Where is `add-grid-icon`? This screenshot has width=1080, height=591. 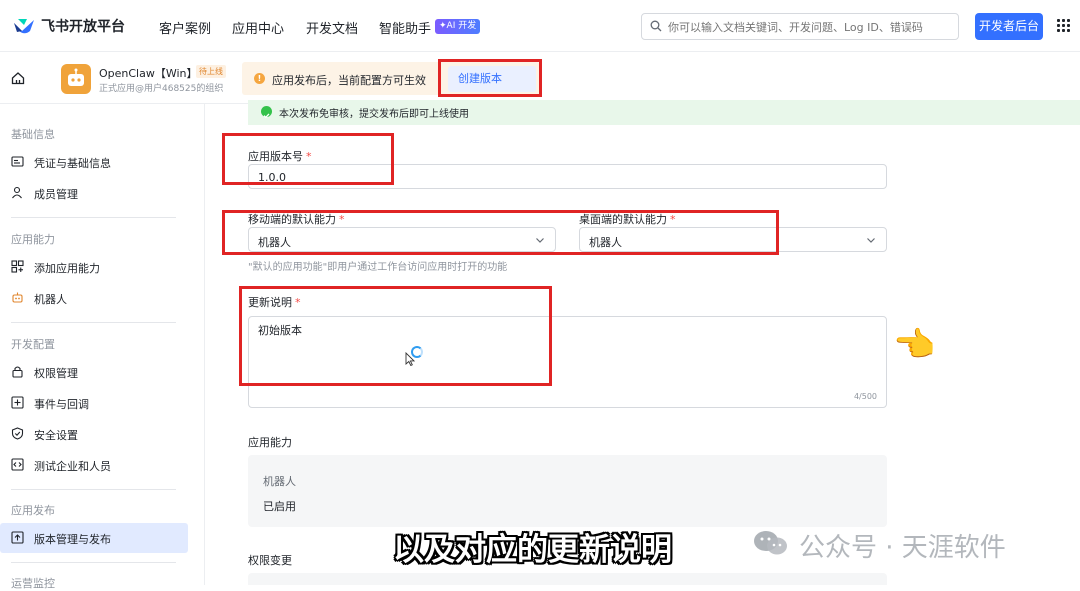 add-grid-icon is located at coordinates (17, 266).